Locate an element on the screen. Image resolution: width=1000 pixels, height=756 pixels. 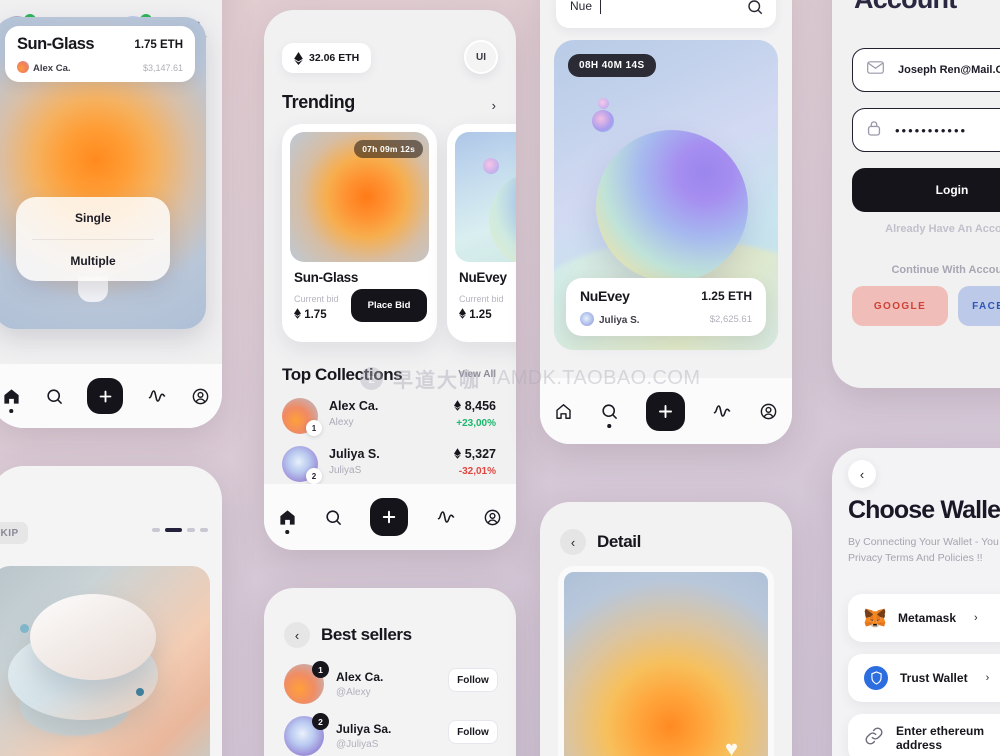
dot-accent is located at coordinates (24, 628).